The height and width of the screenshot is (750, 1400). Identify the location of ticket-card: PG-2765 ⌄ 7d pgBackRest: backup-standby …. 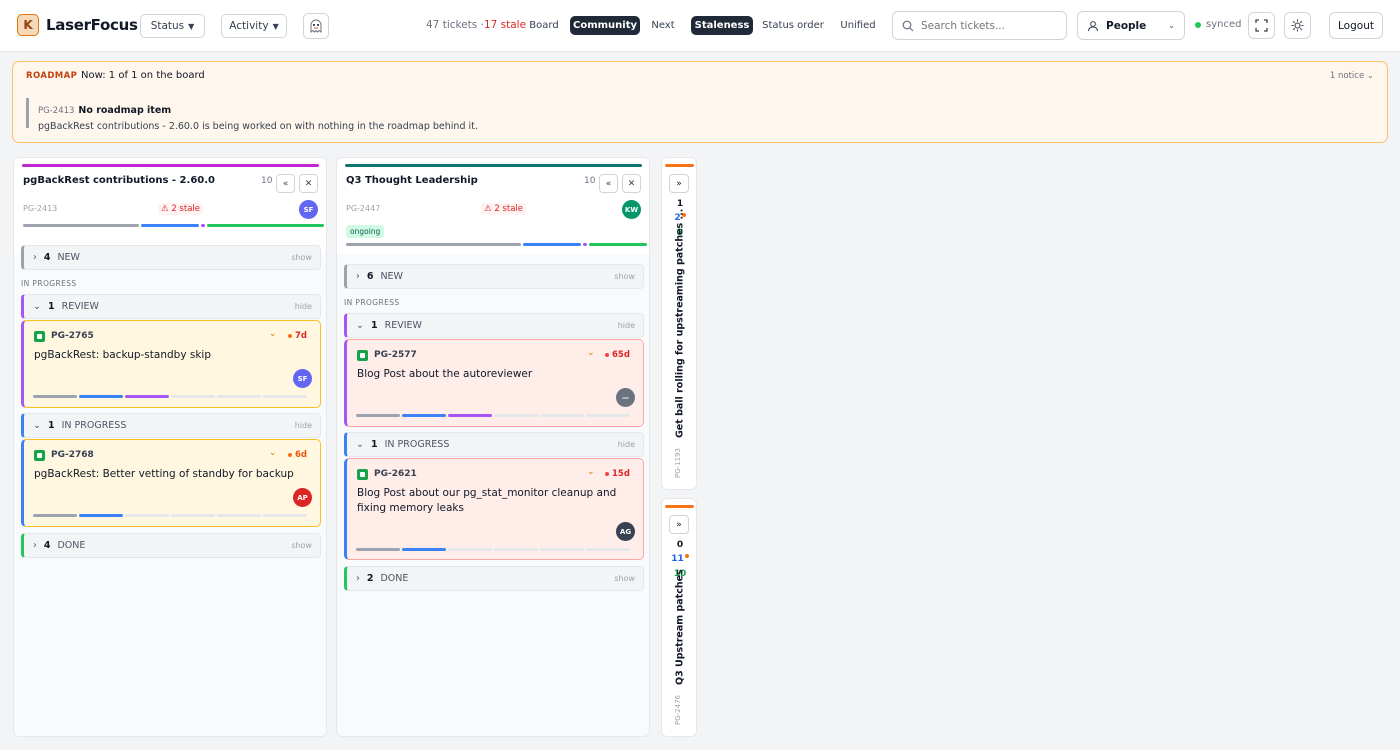
(171, 364).